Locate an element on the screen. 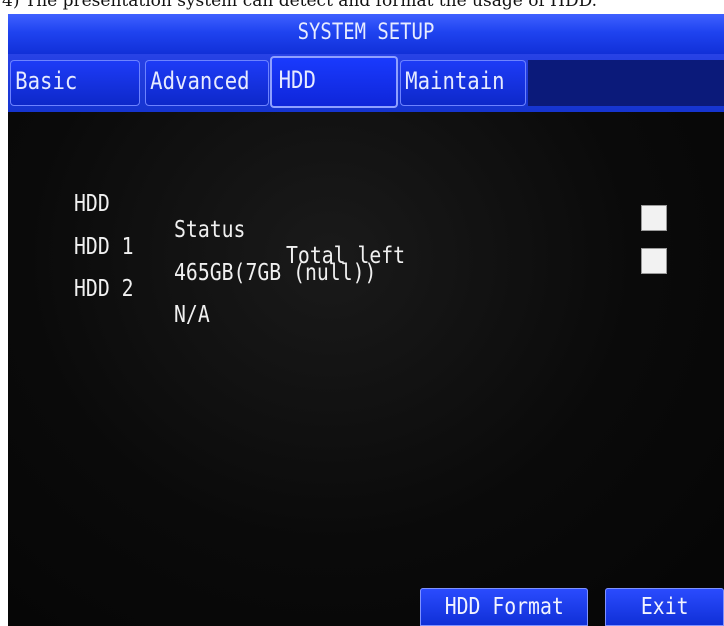 The height and width of the screenshot is (626, 724). hdd-1-checkbox is located at coordinates (654, 218).